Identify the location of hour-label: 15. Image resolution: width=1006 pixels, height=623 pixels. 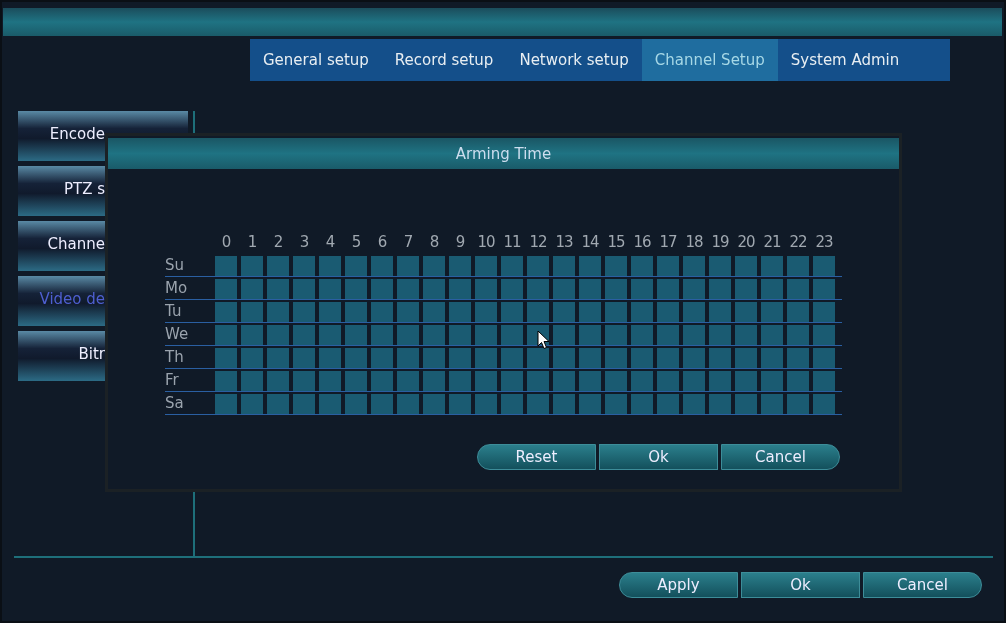
(616, 243).